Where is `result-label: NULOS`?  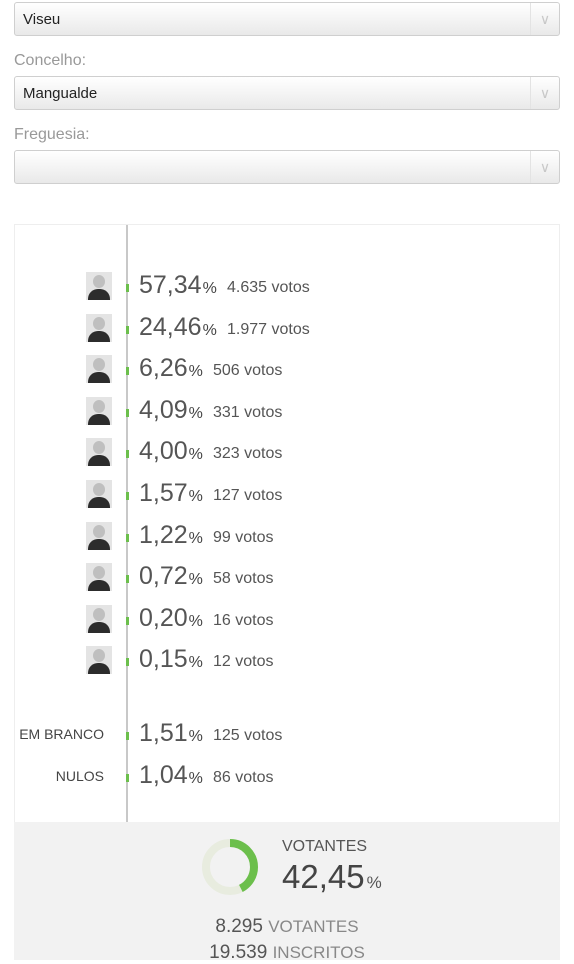
result-label: NULOS is located at coordinates (79, 775).